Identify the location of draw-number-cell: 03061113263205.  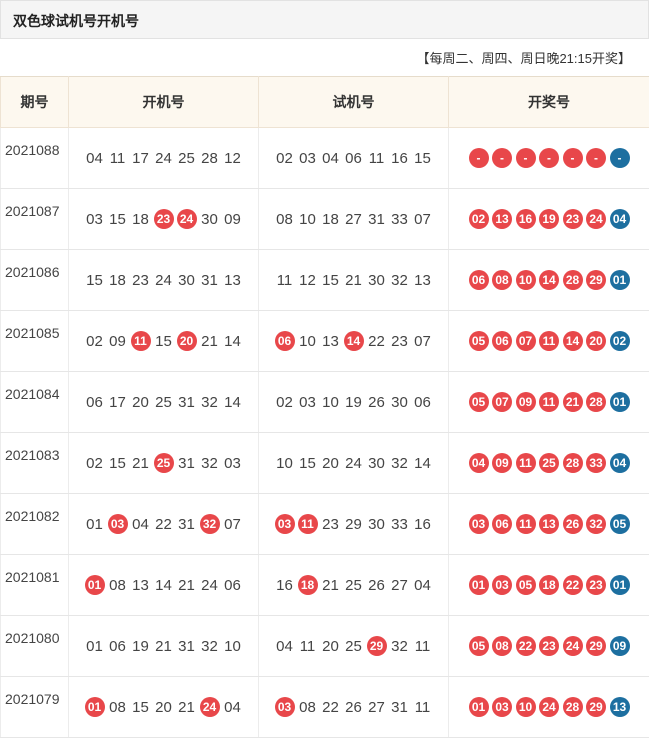
(549, 524).